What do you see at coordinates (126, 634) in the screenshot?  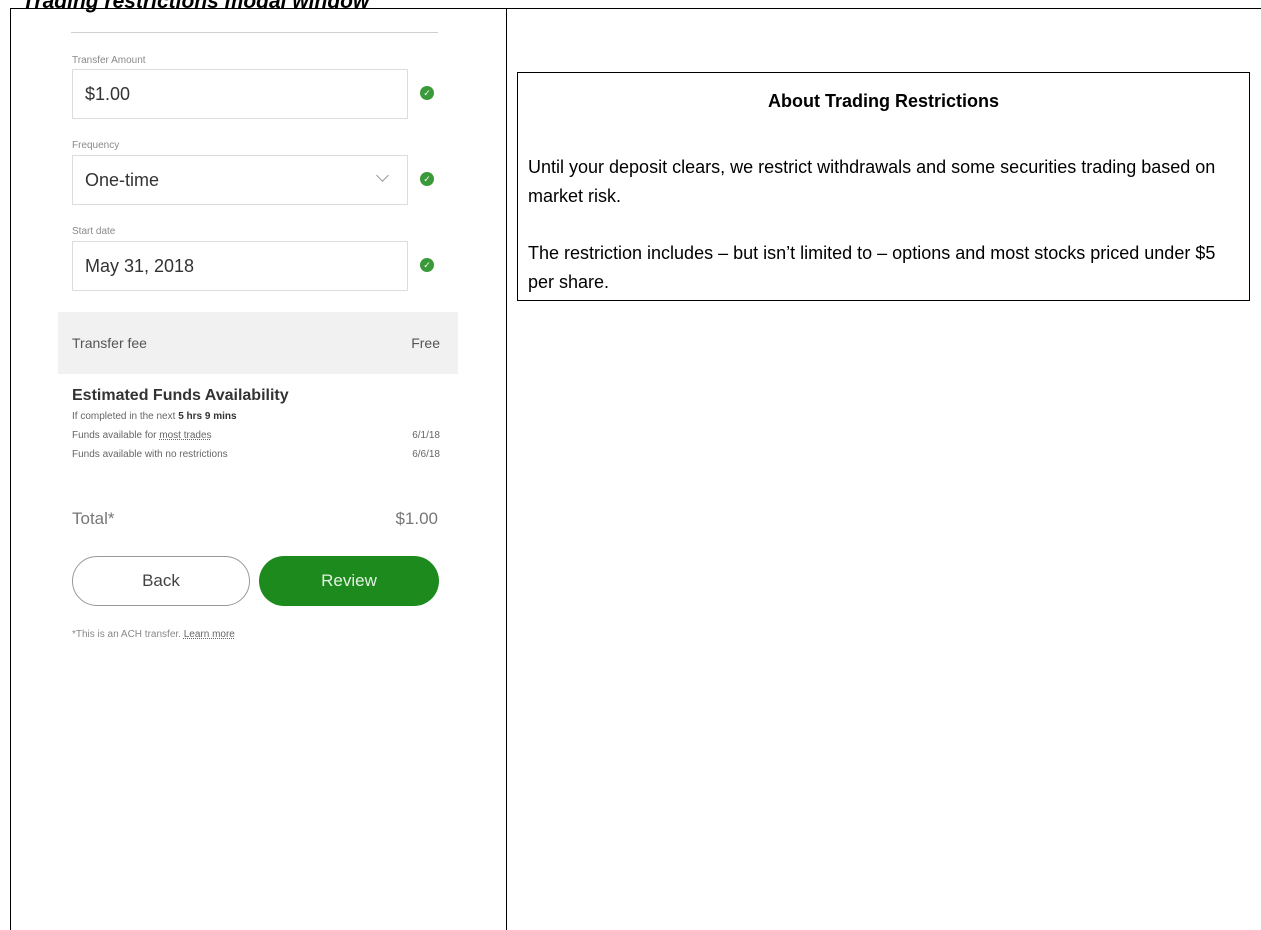 I see `footnote-text: *This is an ACH transfer.` at bounding box center [126, 634].